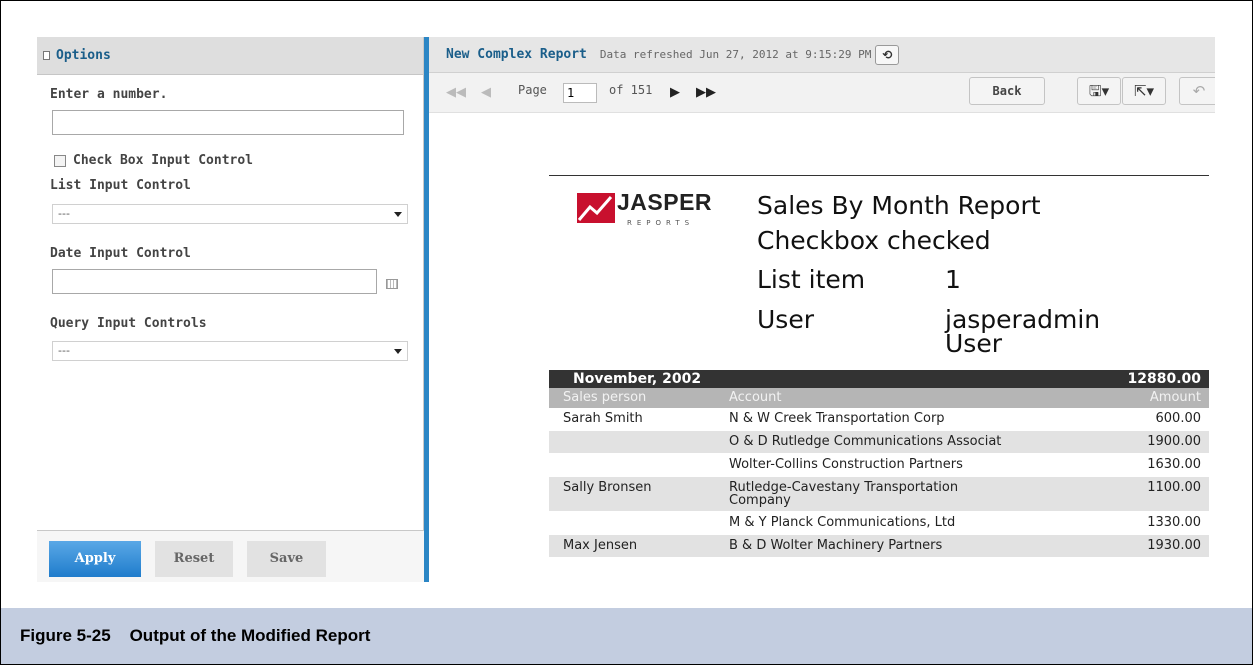  I want to click on save-button: Save, so click(286, 559).